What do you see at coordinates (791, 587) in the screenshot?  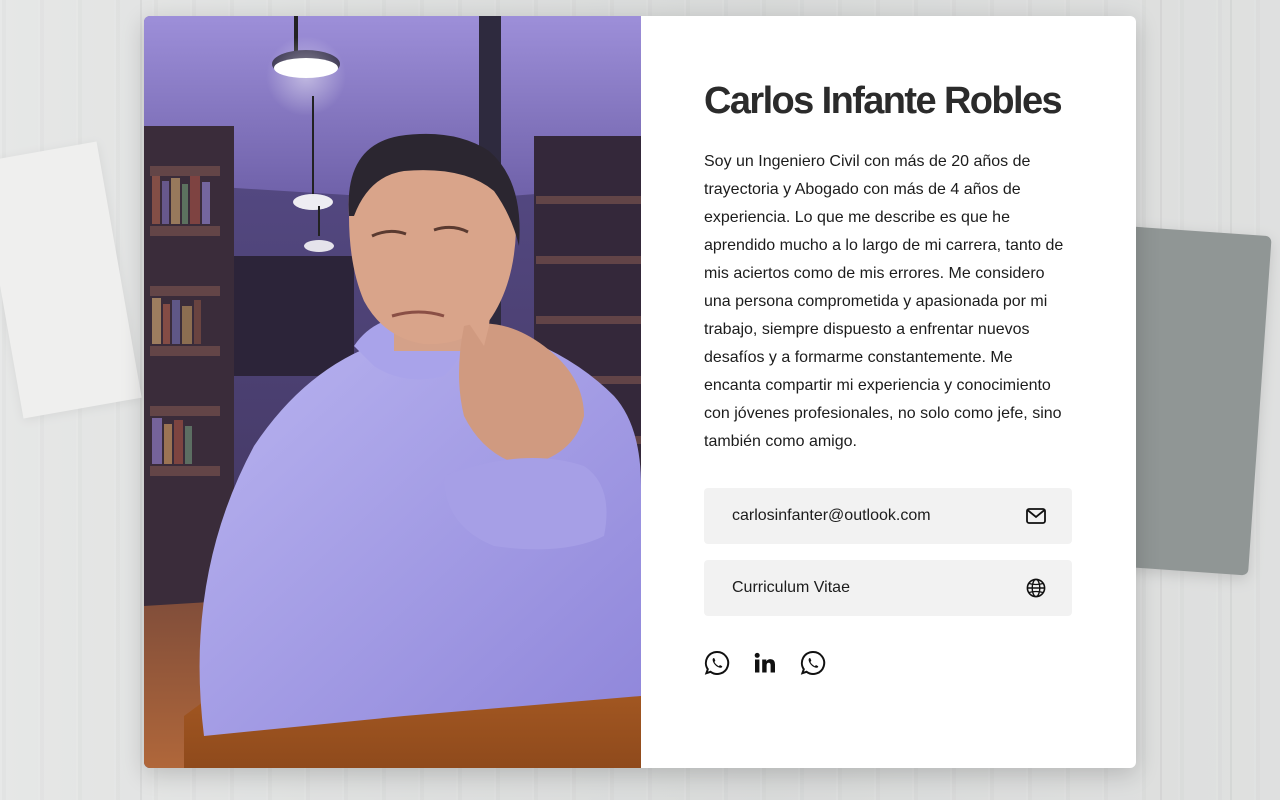 I see `cv-link-label: Curriculum Vitae` at bounding box center [791, 587].